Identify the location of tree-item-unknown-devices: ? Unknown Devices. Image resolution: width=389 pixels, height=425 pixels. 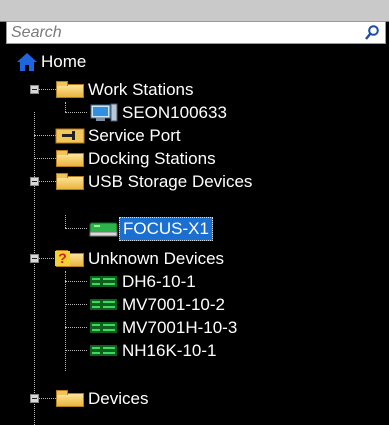
(140, 258).